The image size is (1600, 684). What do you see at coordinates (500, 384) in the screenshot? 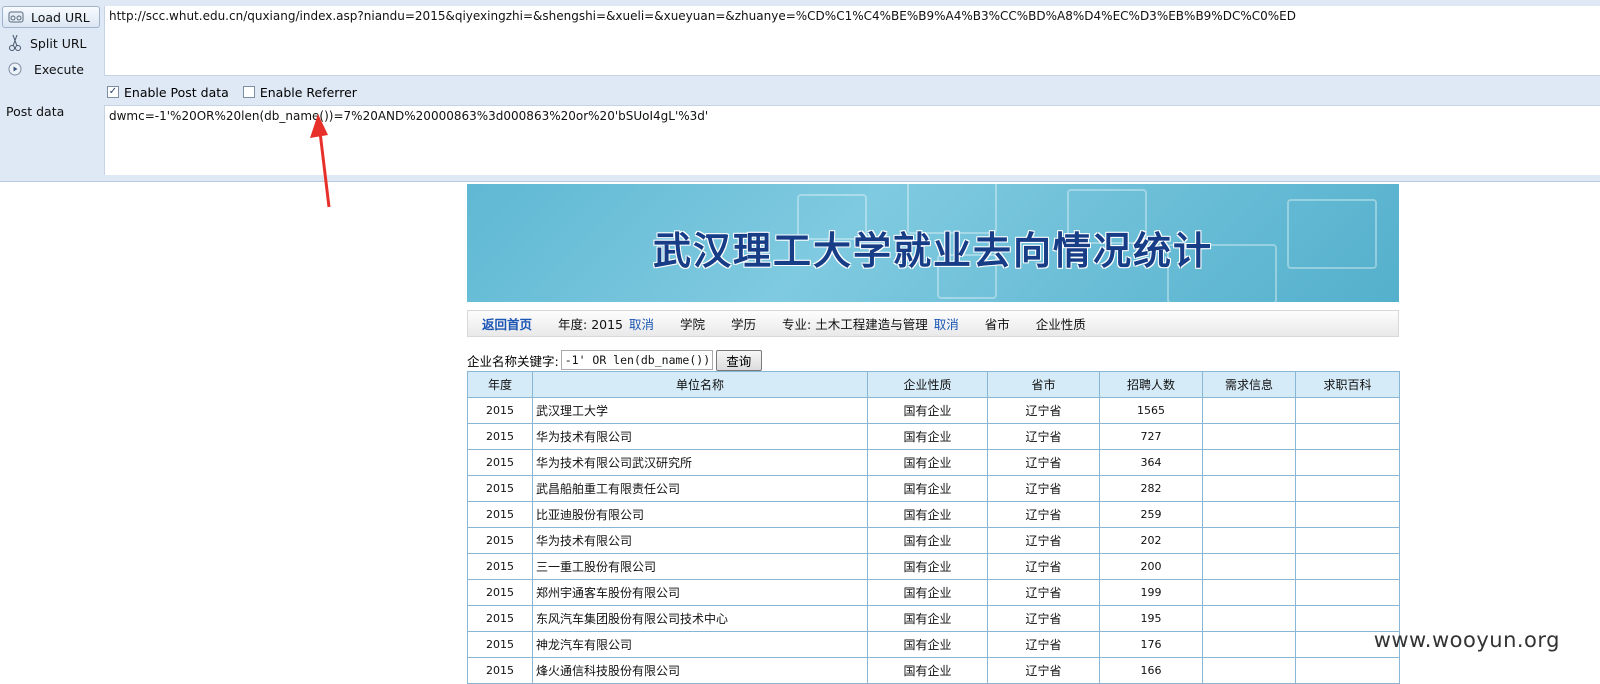
I see `column-header: 年度` at bounding box center [500, 384].